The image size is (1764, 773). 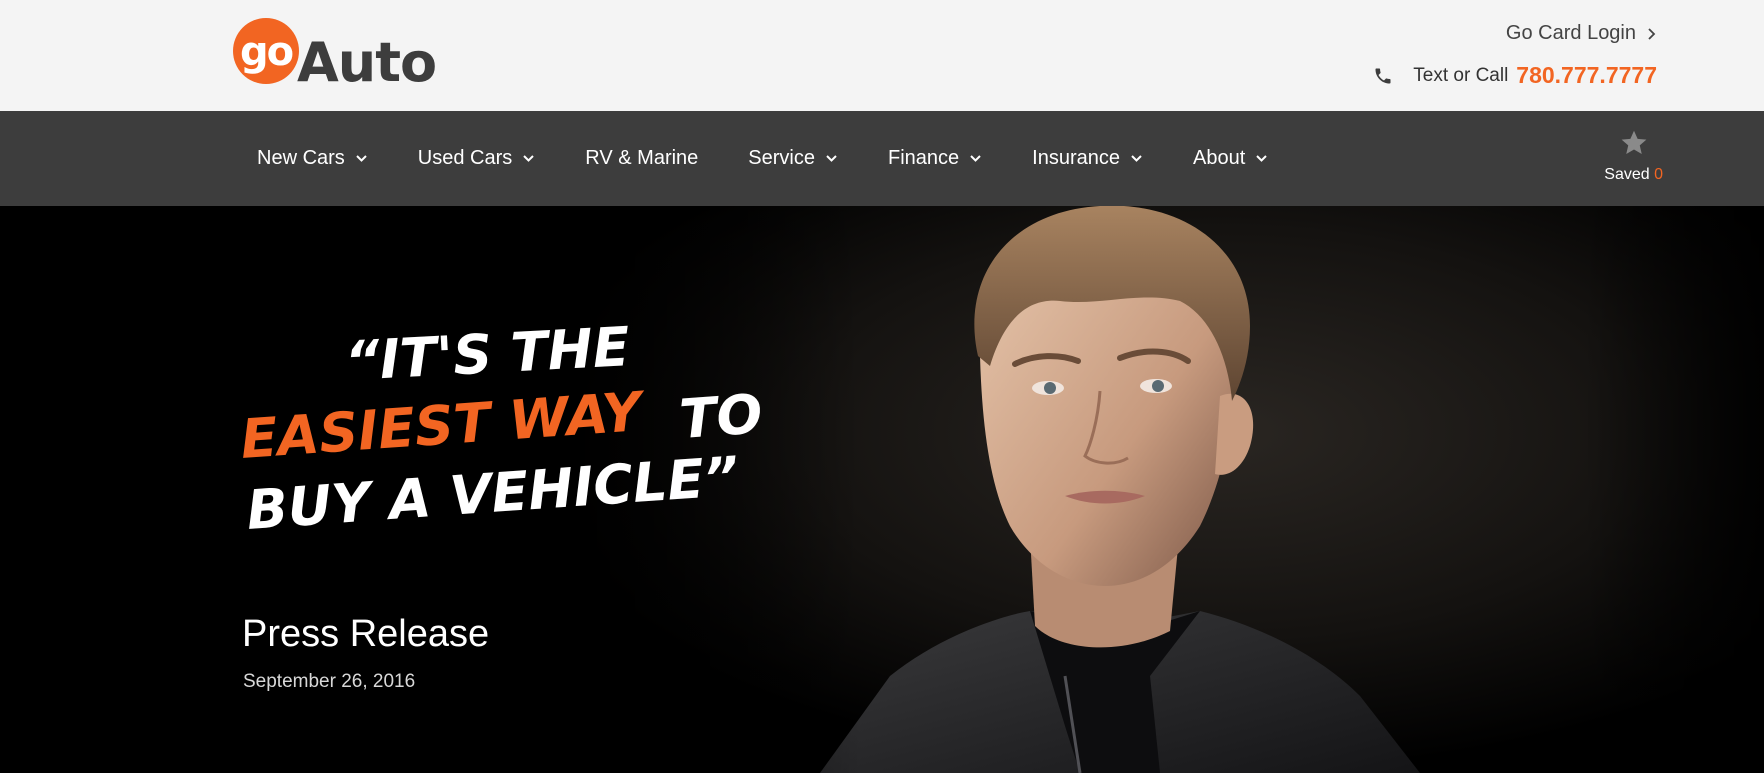 I want to click on goauto-logo: go Auto, so click(x=340, y=52).